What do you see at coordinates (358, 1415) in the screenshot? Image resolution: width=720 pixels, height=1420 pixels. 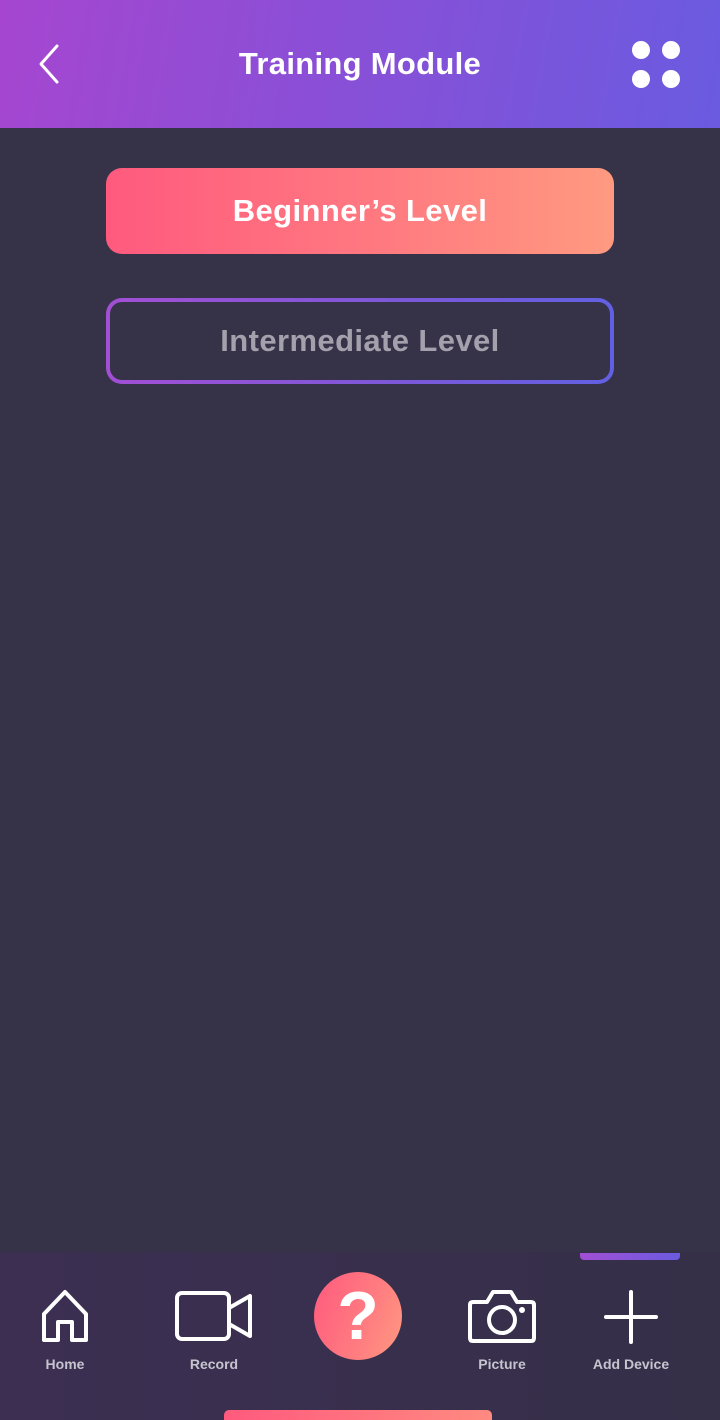 I see `home-indicator-bar` at bounding box center [358, 1415].